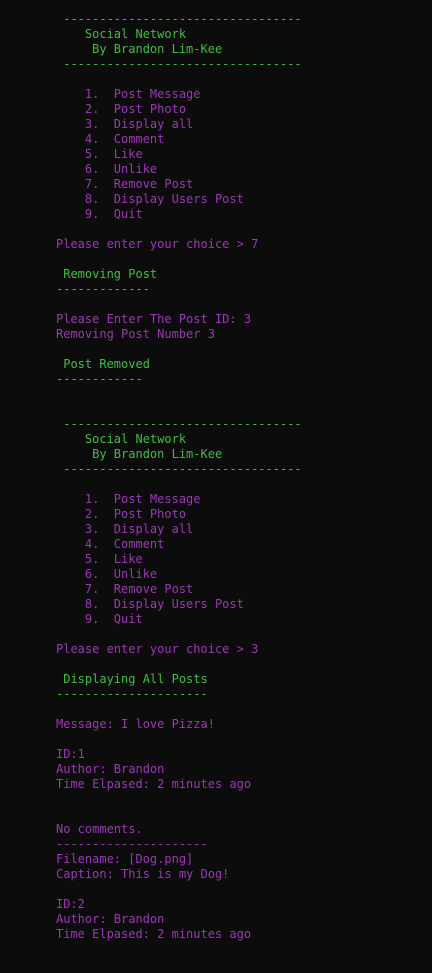 This screenshot has height=973, width=432. What do you see at coordinates (143, 874) in the screenshot?
I see `console-line: Caption: This is my Dog!` at bounding box center [143, 874].